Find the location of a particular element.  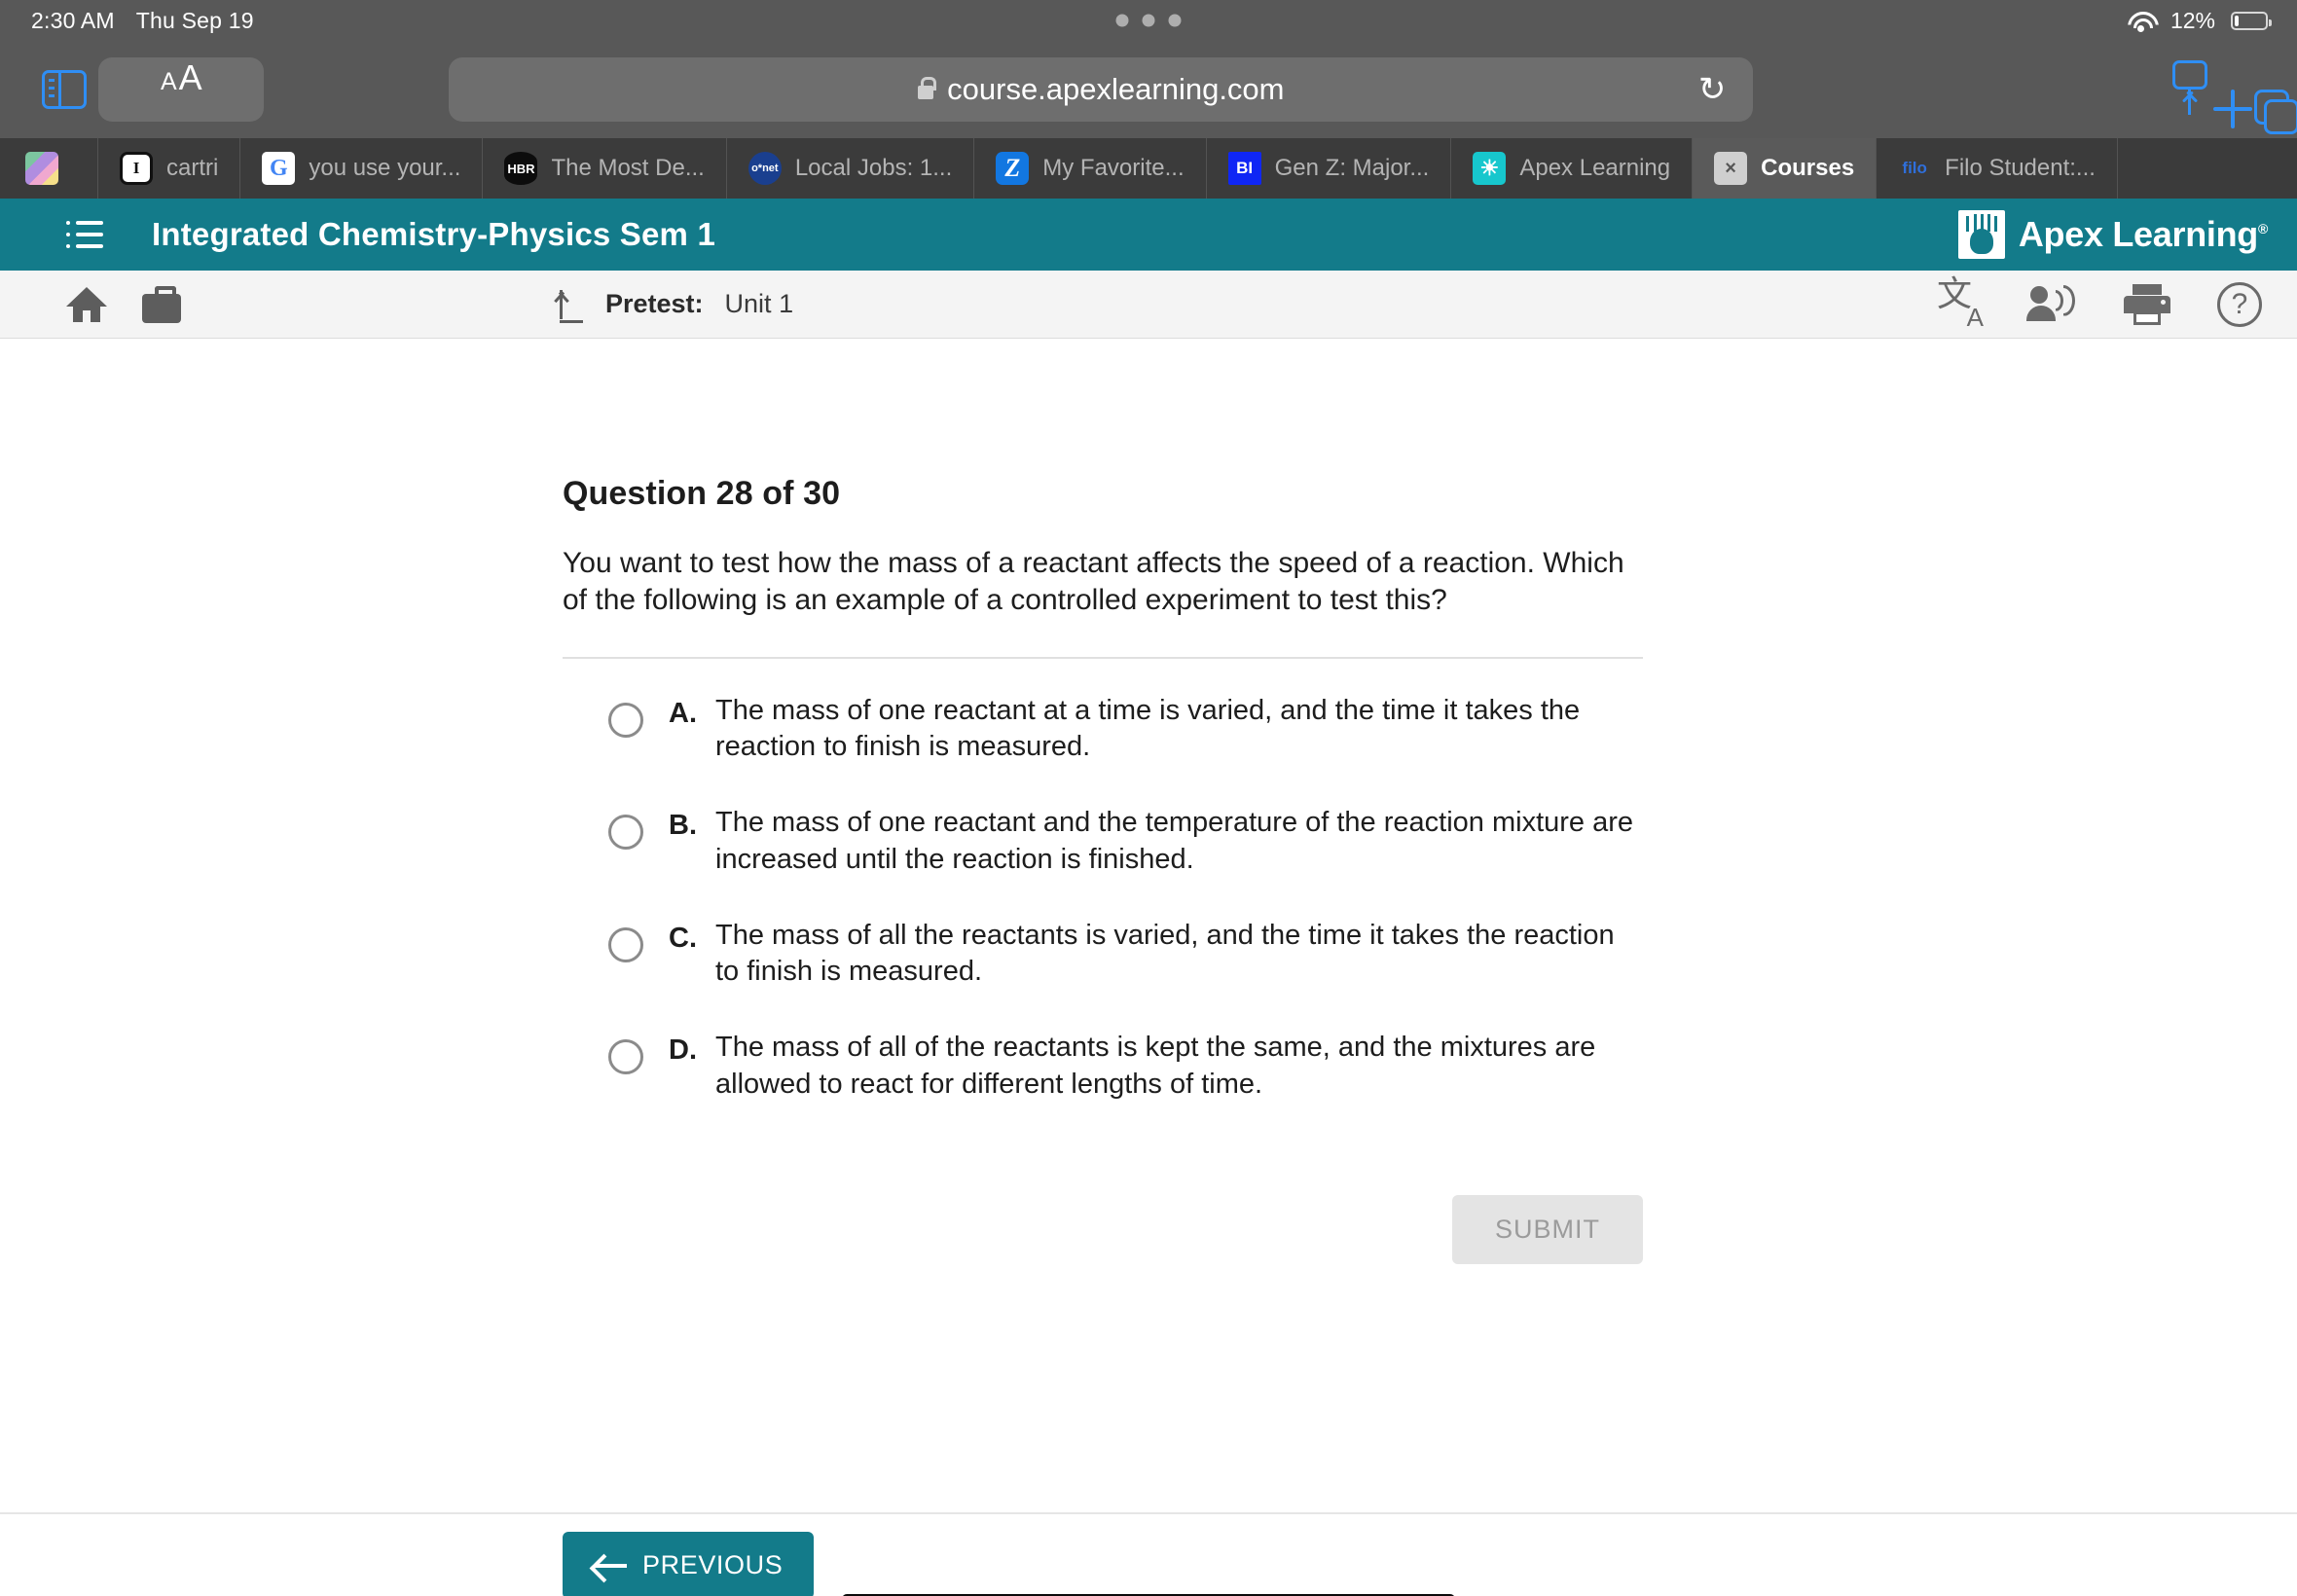

lock-icon is located at coordinates (927, 88).